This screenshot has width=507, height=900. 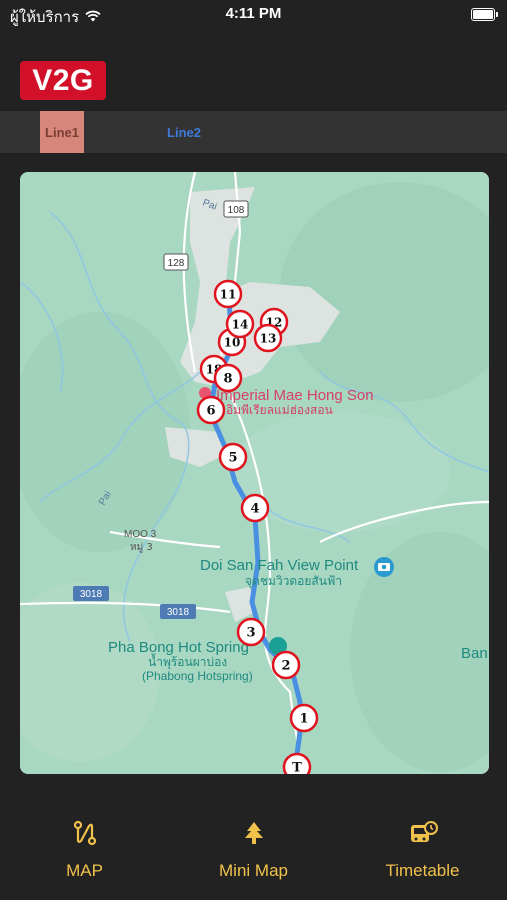 What do you see at coordinates (141, 547) in the screenshot?
I see `place-moo3-th-label: หมู่ 3` at bounding box center [141, 547].